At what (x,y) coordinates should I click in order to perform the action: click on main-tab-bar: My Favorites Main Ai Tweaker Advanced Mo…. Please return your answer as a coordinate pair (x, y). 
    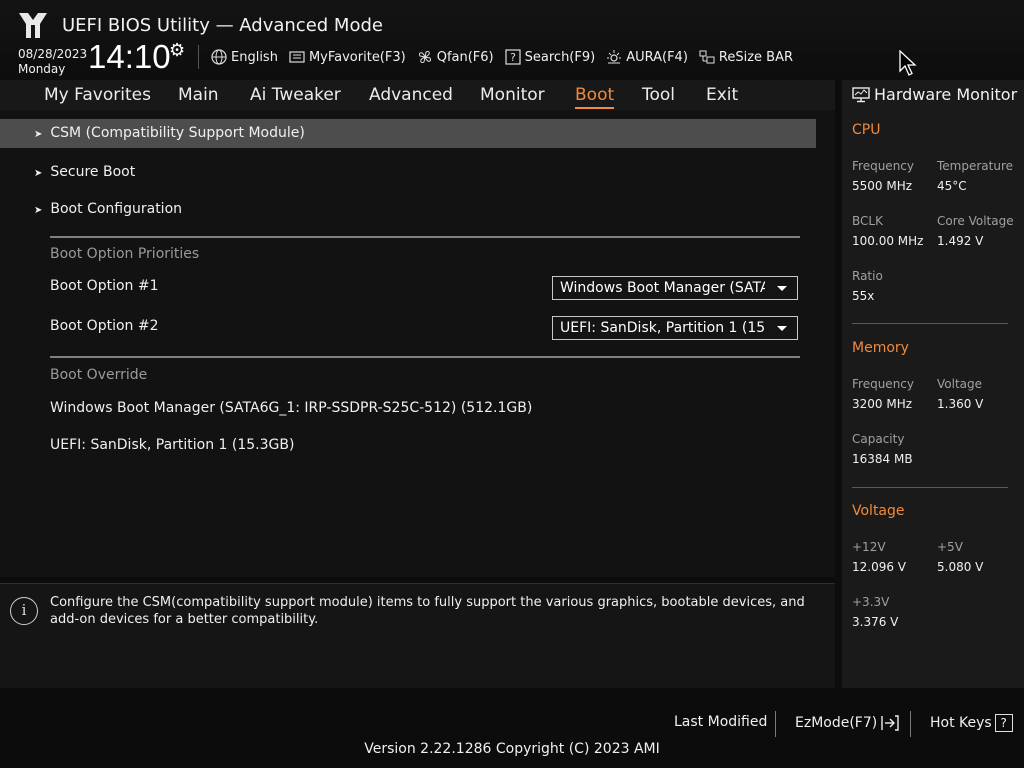
    Looking at the image, I should click on (417, 95).